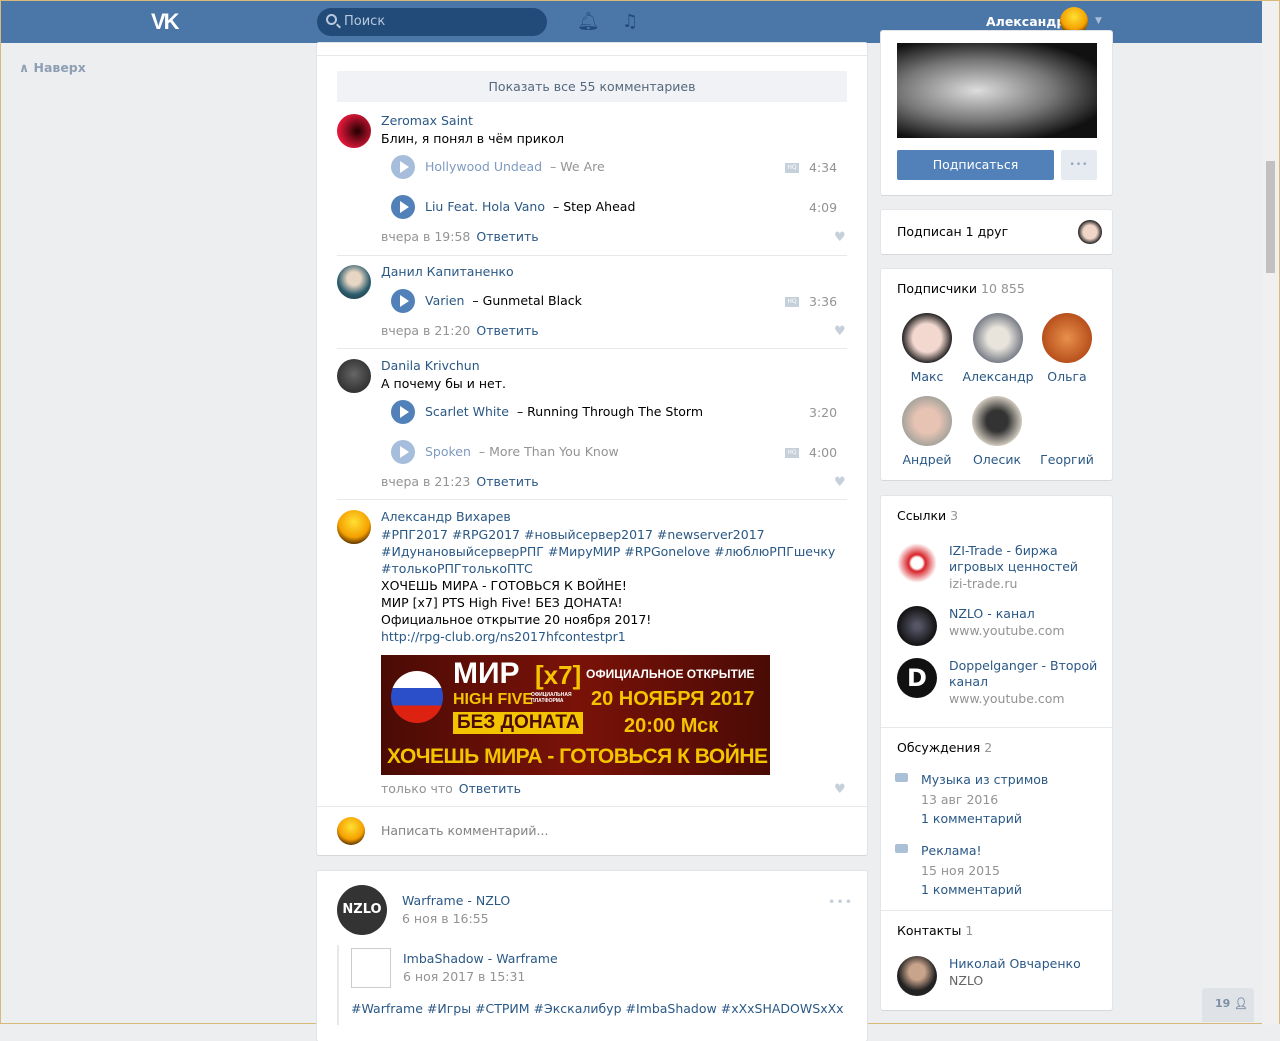 The image size is (1280, 1041). Describe the element at coordinates (961, 288) in the screenshot. I see `subscribers-title: Подписчики 10 855` at that location.